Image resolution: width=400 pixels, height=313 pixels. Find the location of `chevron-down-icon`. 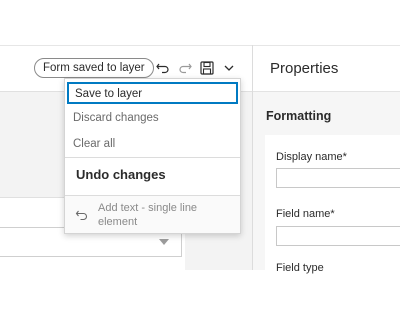

chevron-down-icon is located at coordinates (229, 68).